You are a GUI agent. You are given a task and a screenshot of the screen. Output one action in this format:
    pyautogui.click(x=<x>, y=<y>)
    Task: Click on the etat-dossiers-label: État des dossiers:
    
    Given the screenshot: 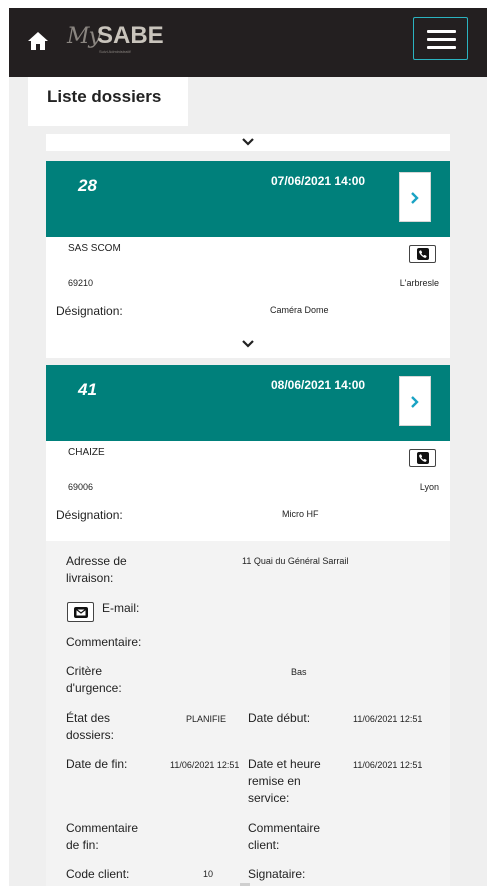 What is the action you would take?
    pyautogui.click(x=90, y=726)
    